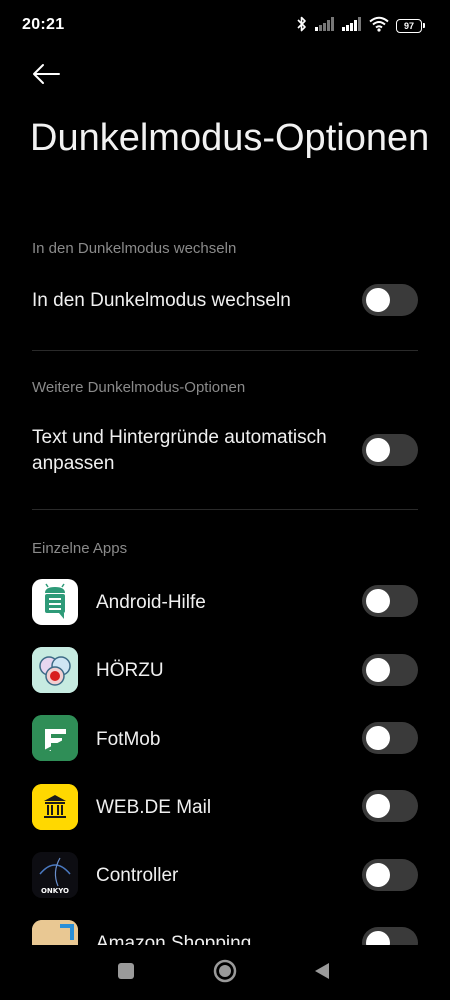  I want to click on app-label: FotMob, so click(128, 739).